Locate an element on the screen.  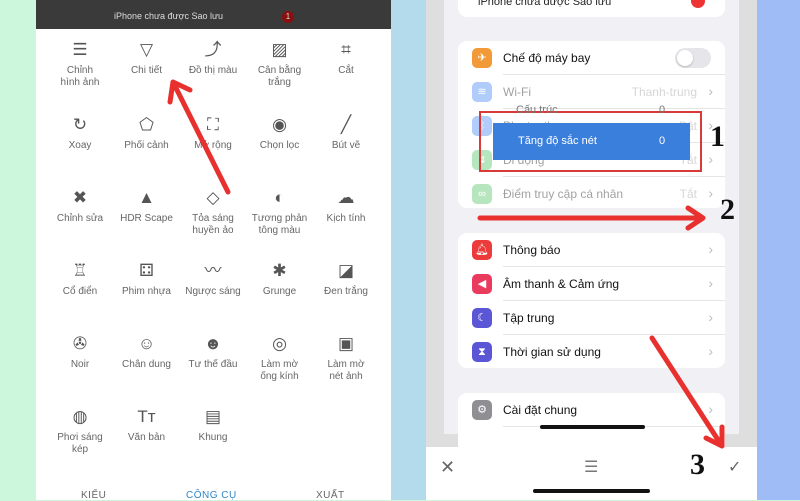
step-number-3: 3 is located at coordinates (697, 464).